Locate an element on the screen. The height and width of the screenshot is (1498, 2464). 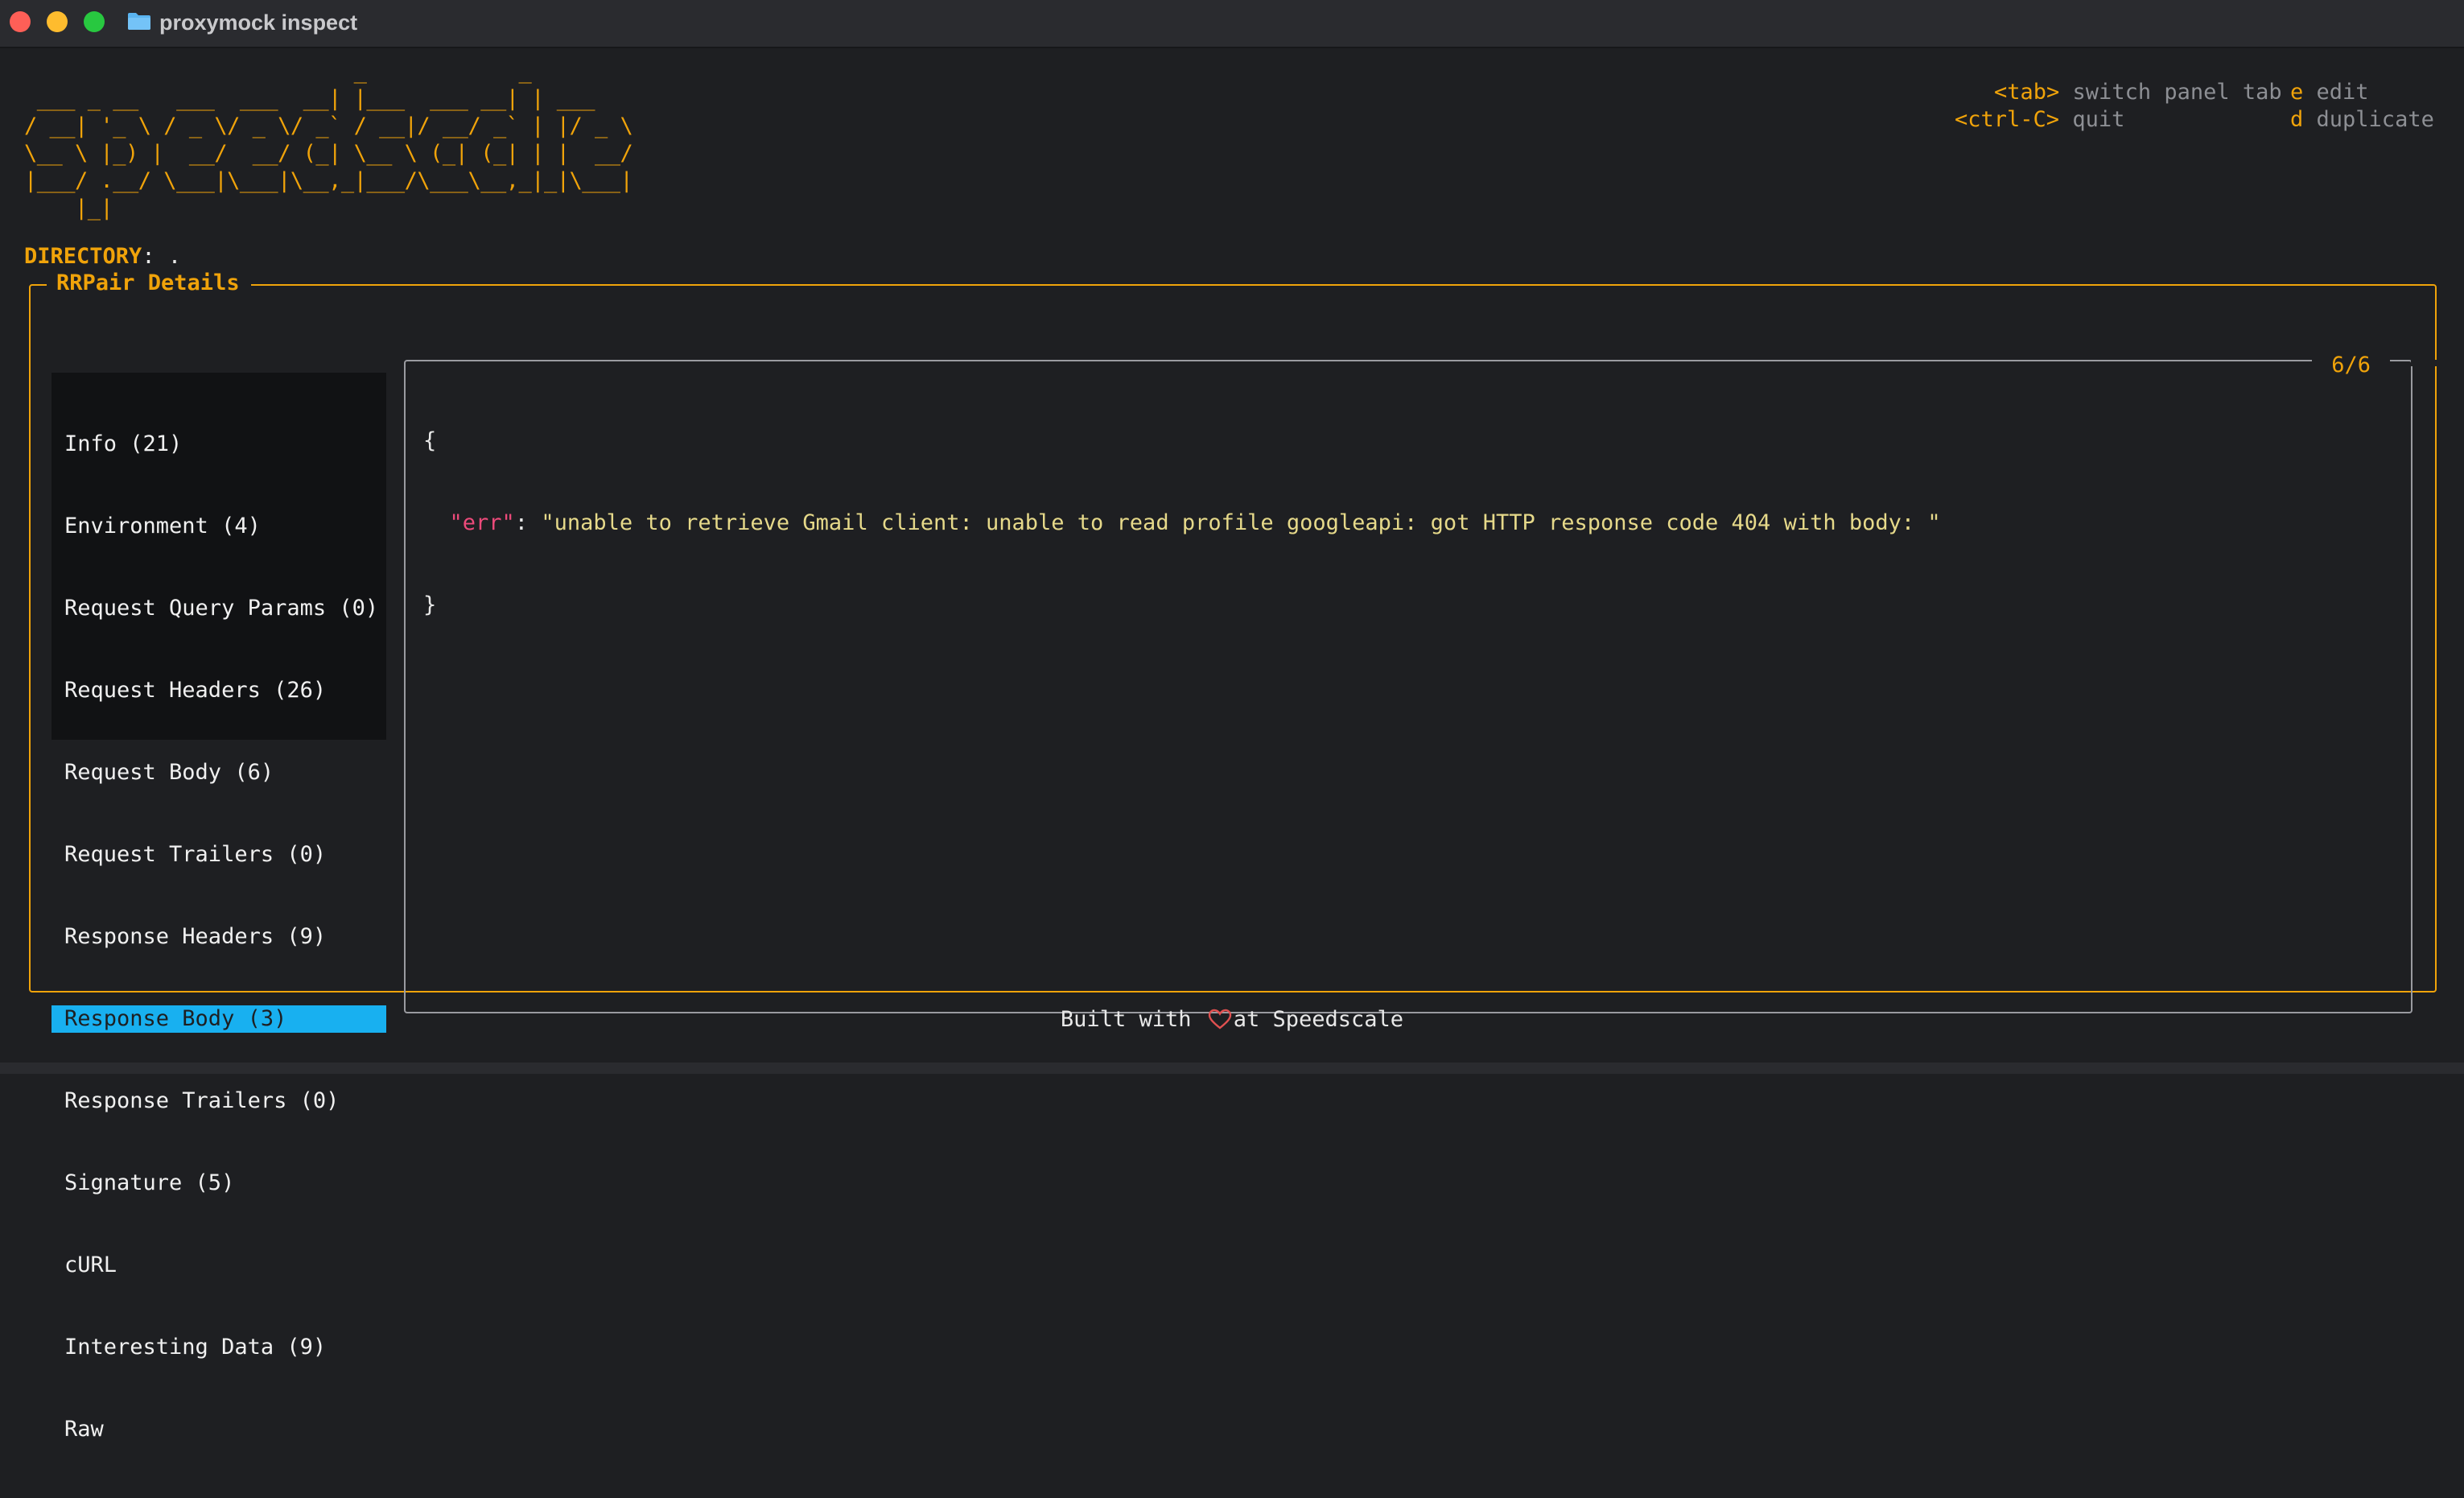
help-key: d is located at coordinates (2297, 119).